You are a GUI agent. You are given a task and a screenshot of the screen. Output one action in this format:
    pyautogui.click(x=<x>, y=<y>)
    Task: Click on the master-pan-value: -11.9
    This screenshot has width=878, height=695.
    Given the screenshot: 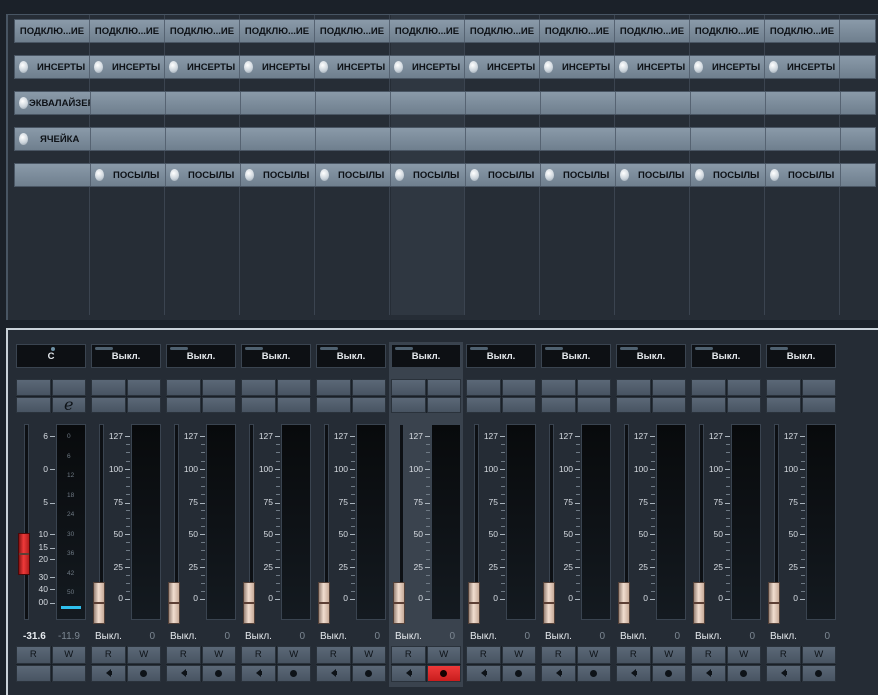 What is the action you would take?
    pyautogui.click(x=72, y=636)
    